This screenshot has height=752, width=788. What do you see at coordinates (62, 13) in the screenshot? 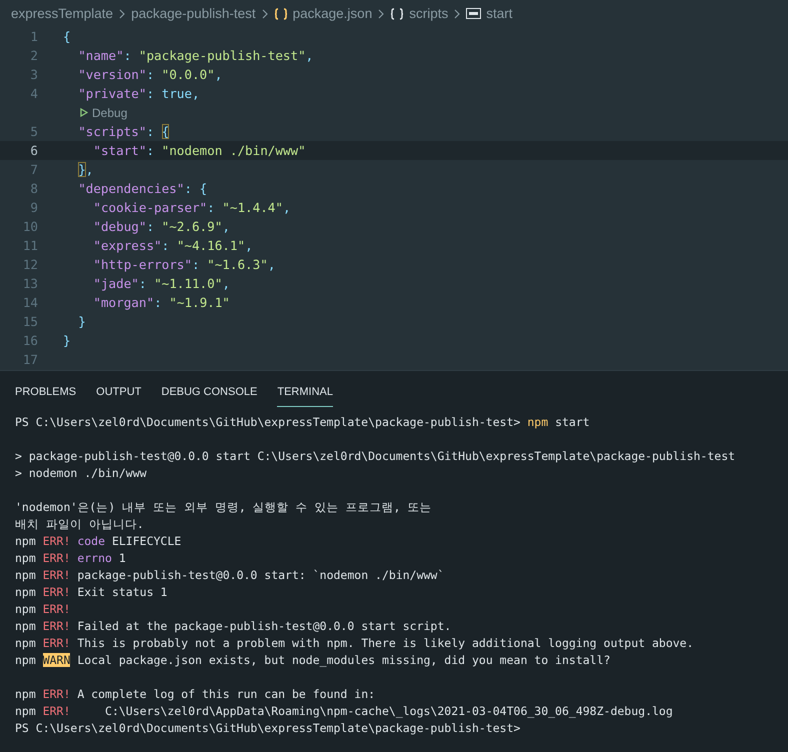
I see `breadcrumb-item: expressTemplate` at bounding box center [62, 13].